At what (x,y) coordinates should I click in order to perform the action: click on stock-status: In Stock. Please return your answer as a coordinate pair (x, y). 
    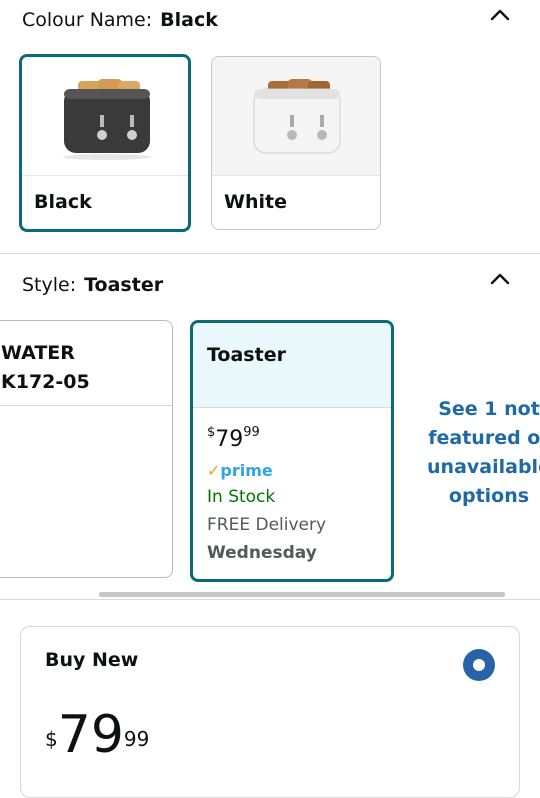
    Looking at the image, I should click on (241, 497).